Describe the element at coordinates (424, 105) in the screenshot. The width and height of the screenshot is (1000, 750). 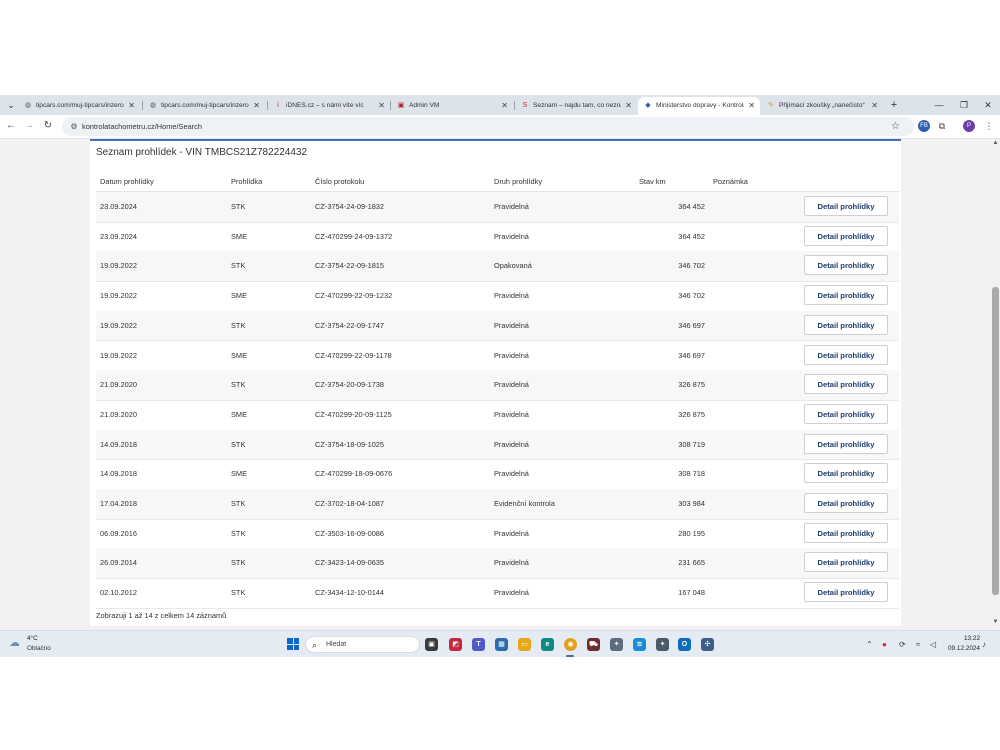
I see `tab-title: Admin VM` at that location.